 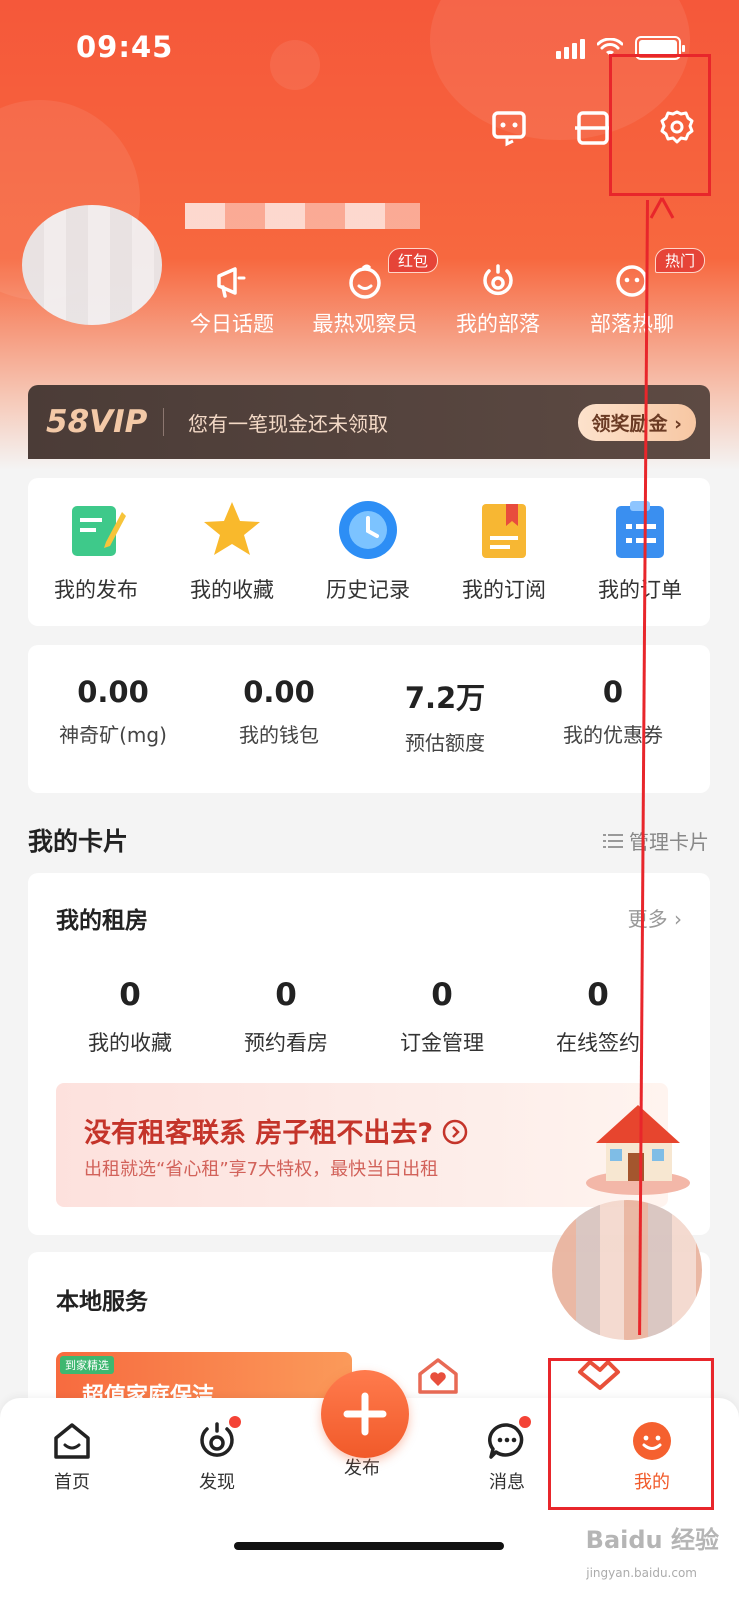 I want to click on stat-label: 我的钱包, so click(x=279, y=735).